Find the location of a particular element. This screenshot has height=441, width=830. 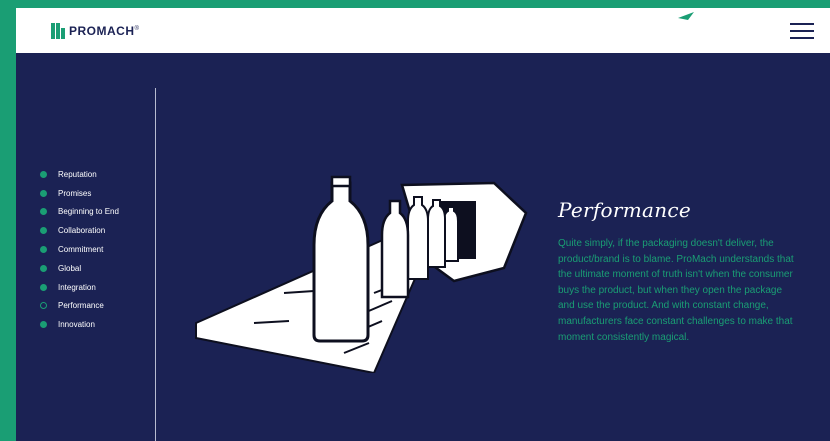

nav-item-innovation: Innovation is located at coordinates (95, 324).